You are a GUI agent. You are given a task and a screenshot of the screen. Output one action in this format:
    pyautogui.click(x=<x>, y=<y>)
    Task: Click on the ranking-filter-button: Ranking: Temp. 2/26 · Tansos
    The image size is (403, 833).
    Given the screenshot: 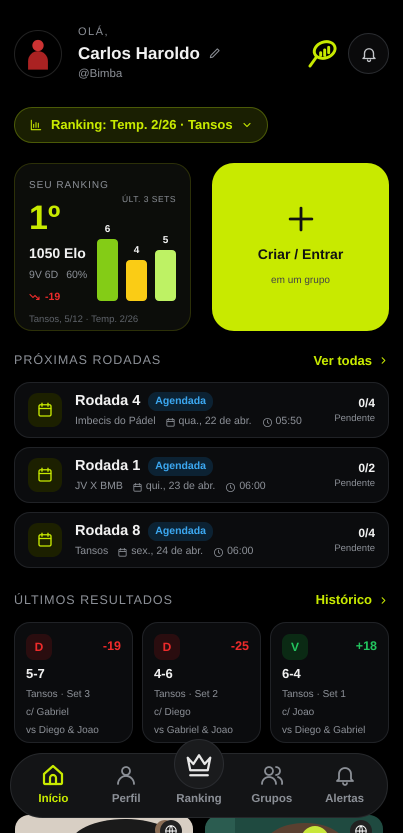 What is the action you would take?
    pyautogui.click(x=141, y=125)
    